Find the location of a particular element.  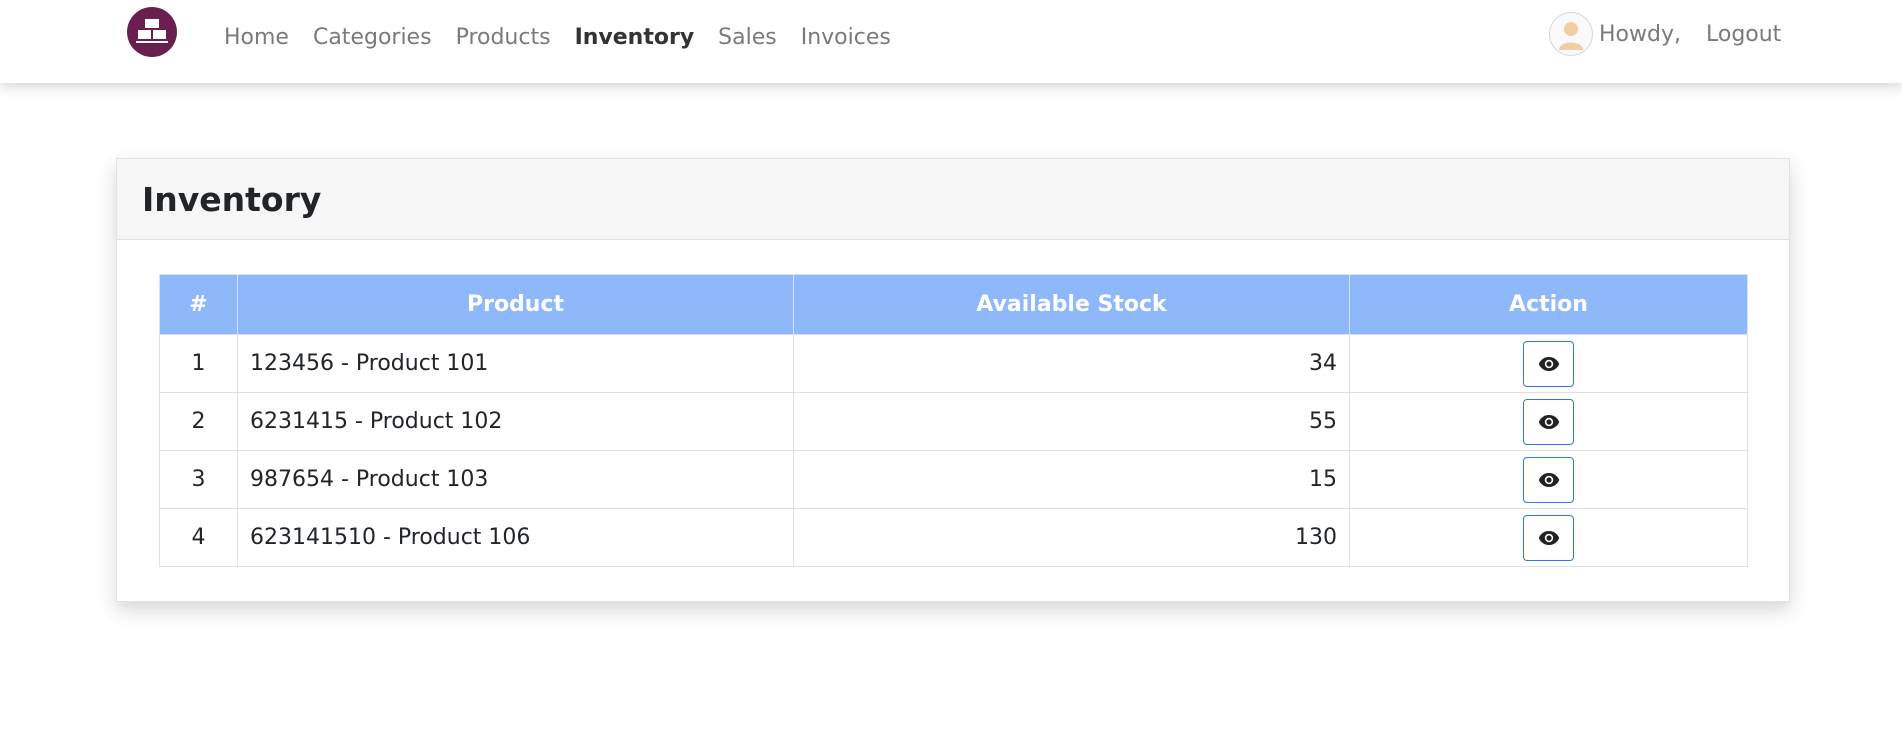

product-cell: 623141510 - Product 106 is located at coordinates (515, 537).